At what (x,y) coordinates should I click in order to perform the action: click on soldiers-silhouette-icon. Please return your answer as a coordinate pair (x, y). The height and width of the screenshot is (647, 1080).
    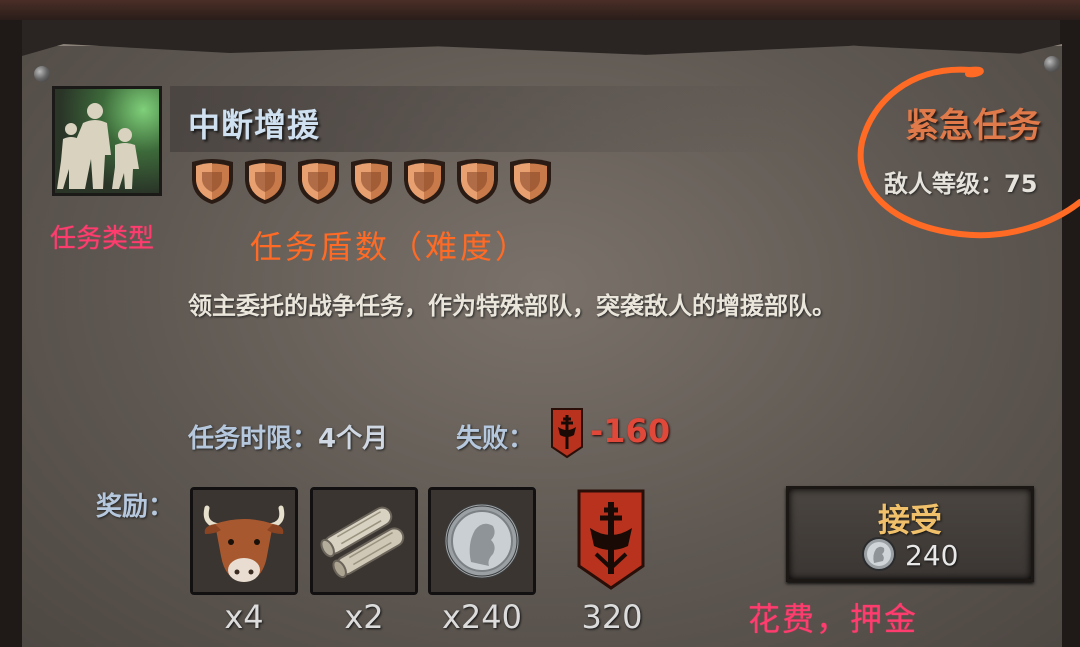
    Looking at the image, I should click on (107, 141).